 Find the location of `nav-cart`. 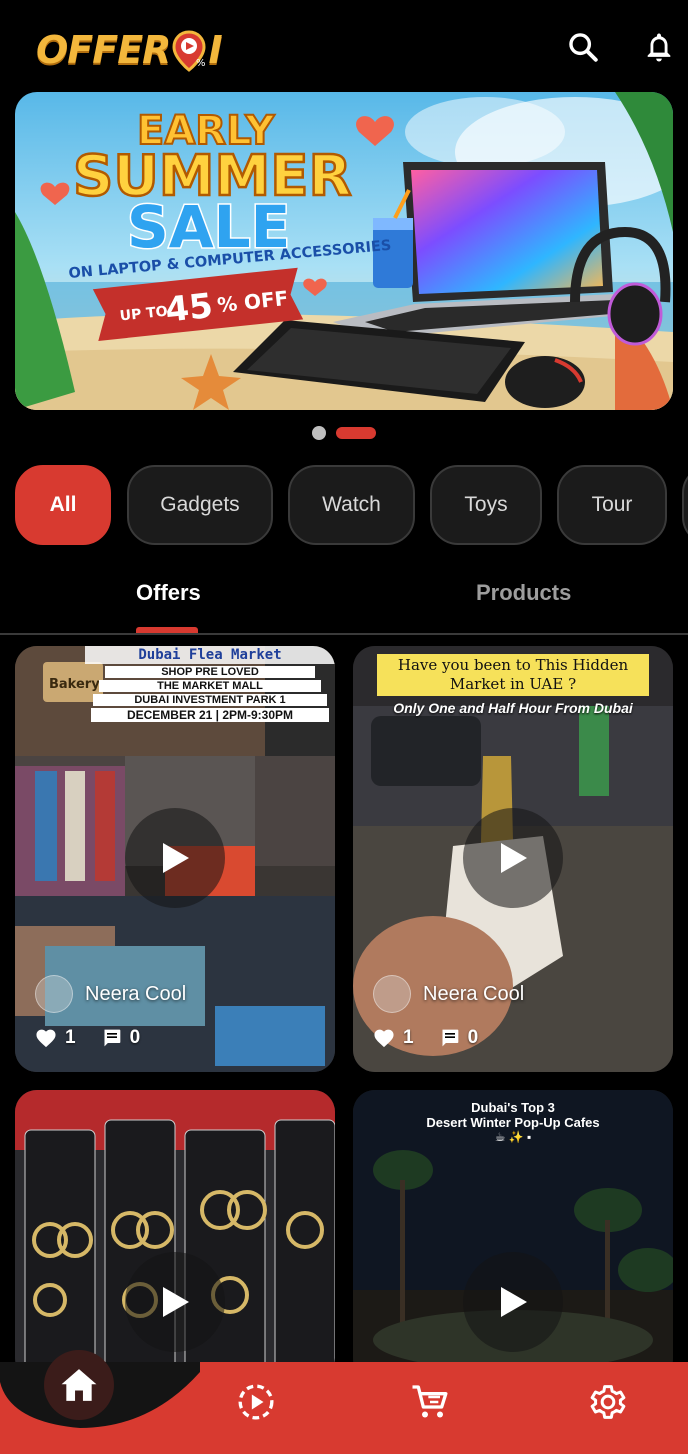

nav-cart is located at coordinates (430, 1402).